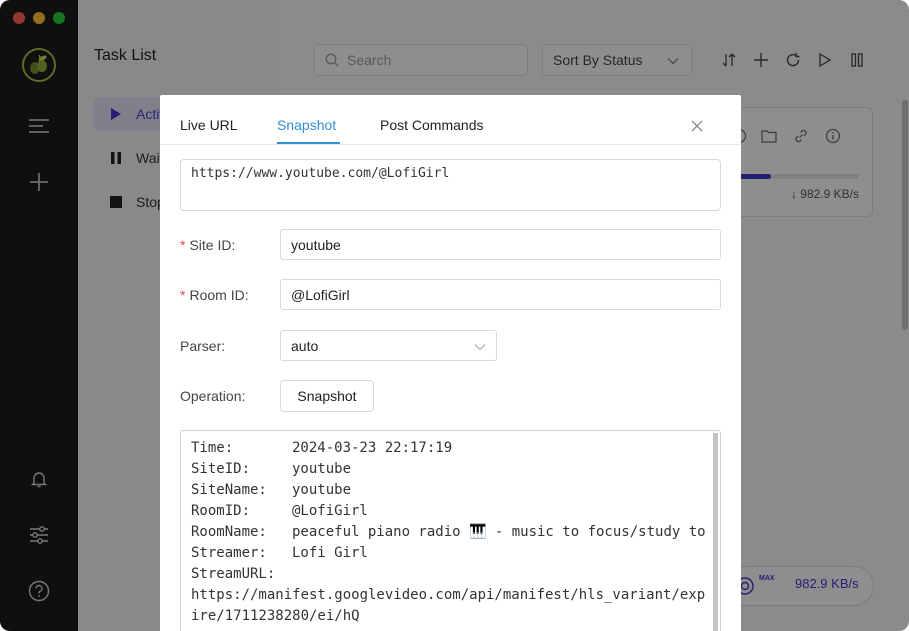  Describe the element at coordinates (271, 469) in the screenshot. I see `output-row: SiteID: youtube` at that location.